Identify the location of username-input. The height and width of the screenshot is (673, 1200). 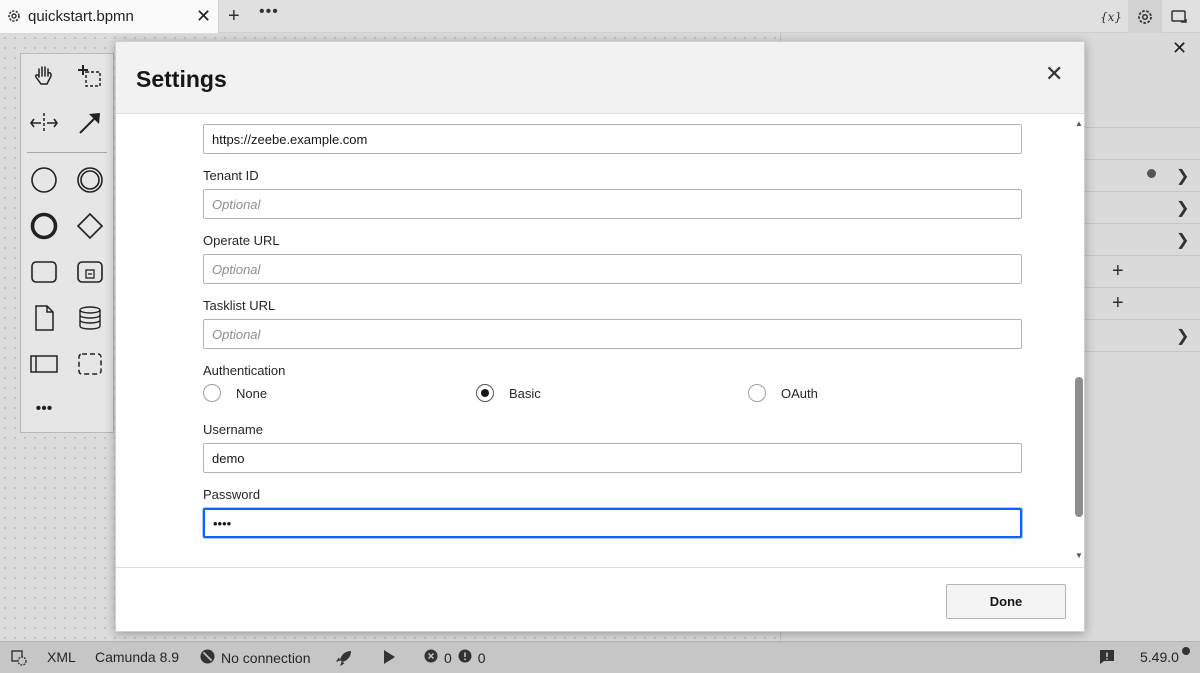
(612, 458).